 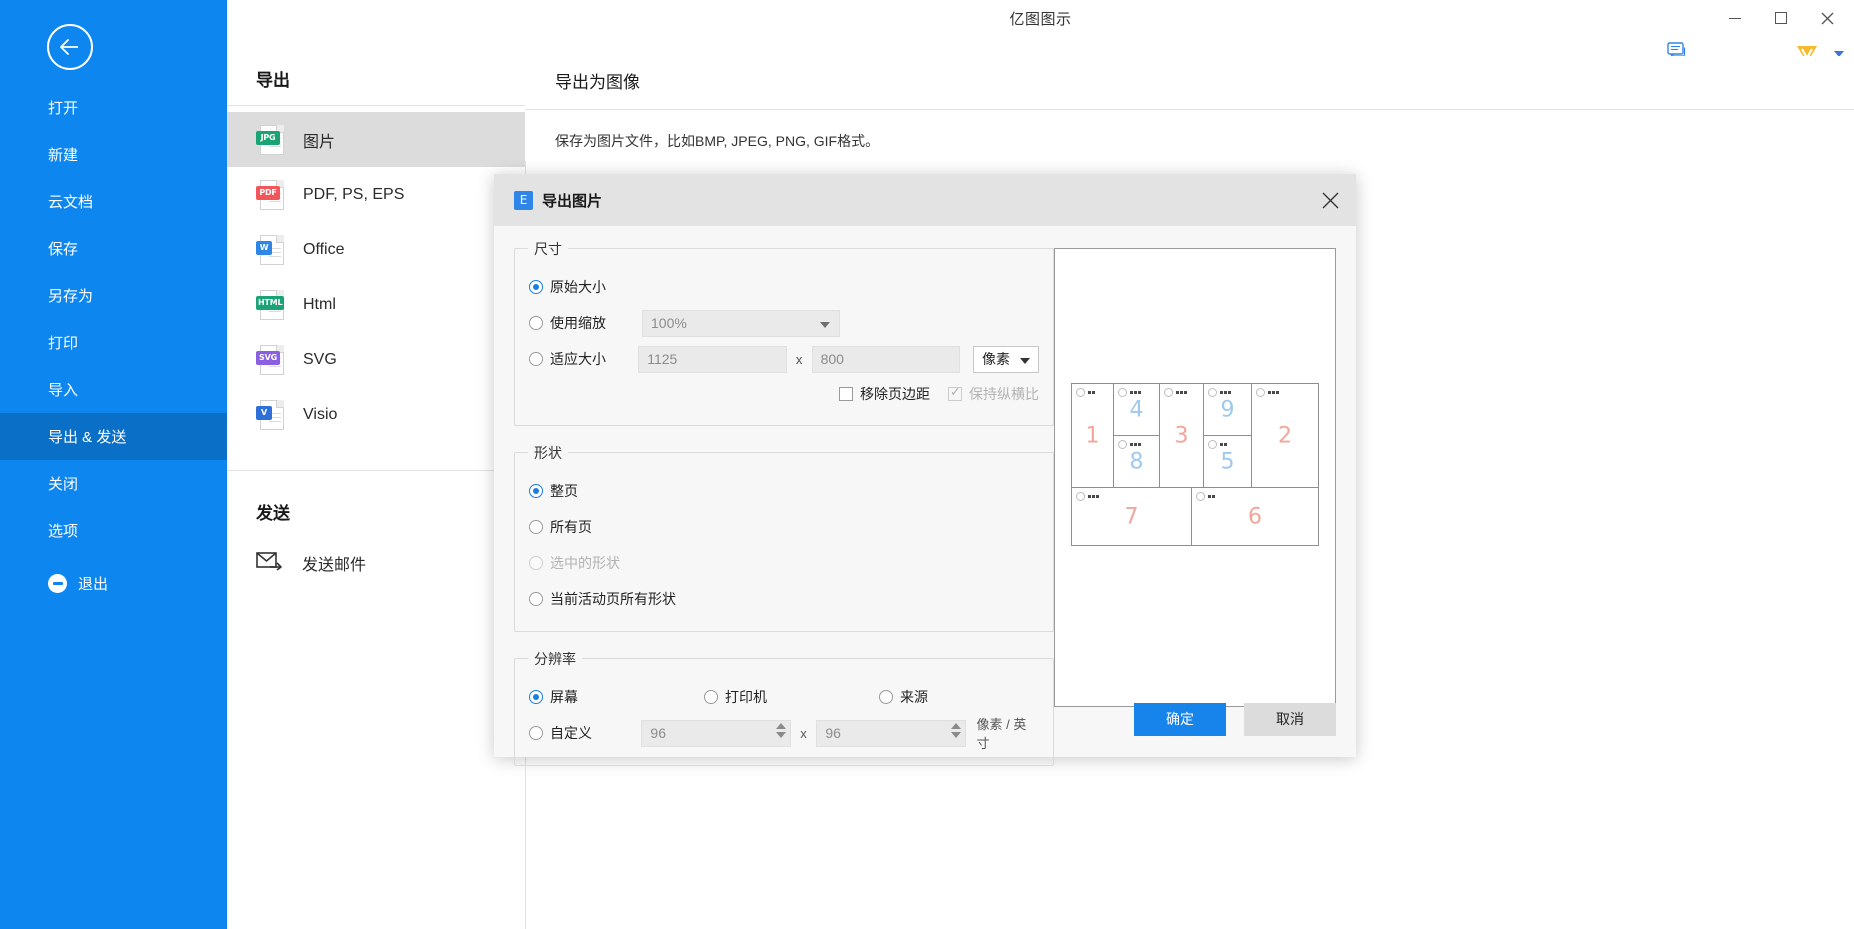 I want to click on html-file-icon: HTML, so click(x=270, y=304).